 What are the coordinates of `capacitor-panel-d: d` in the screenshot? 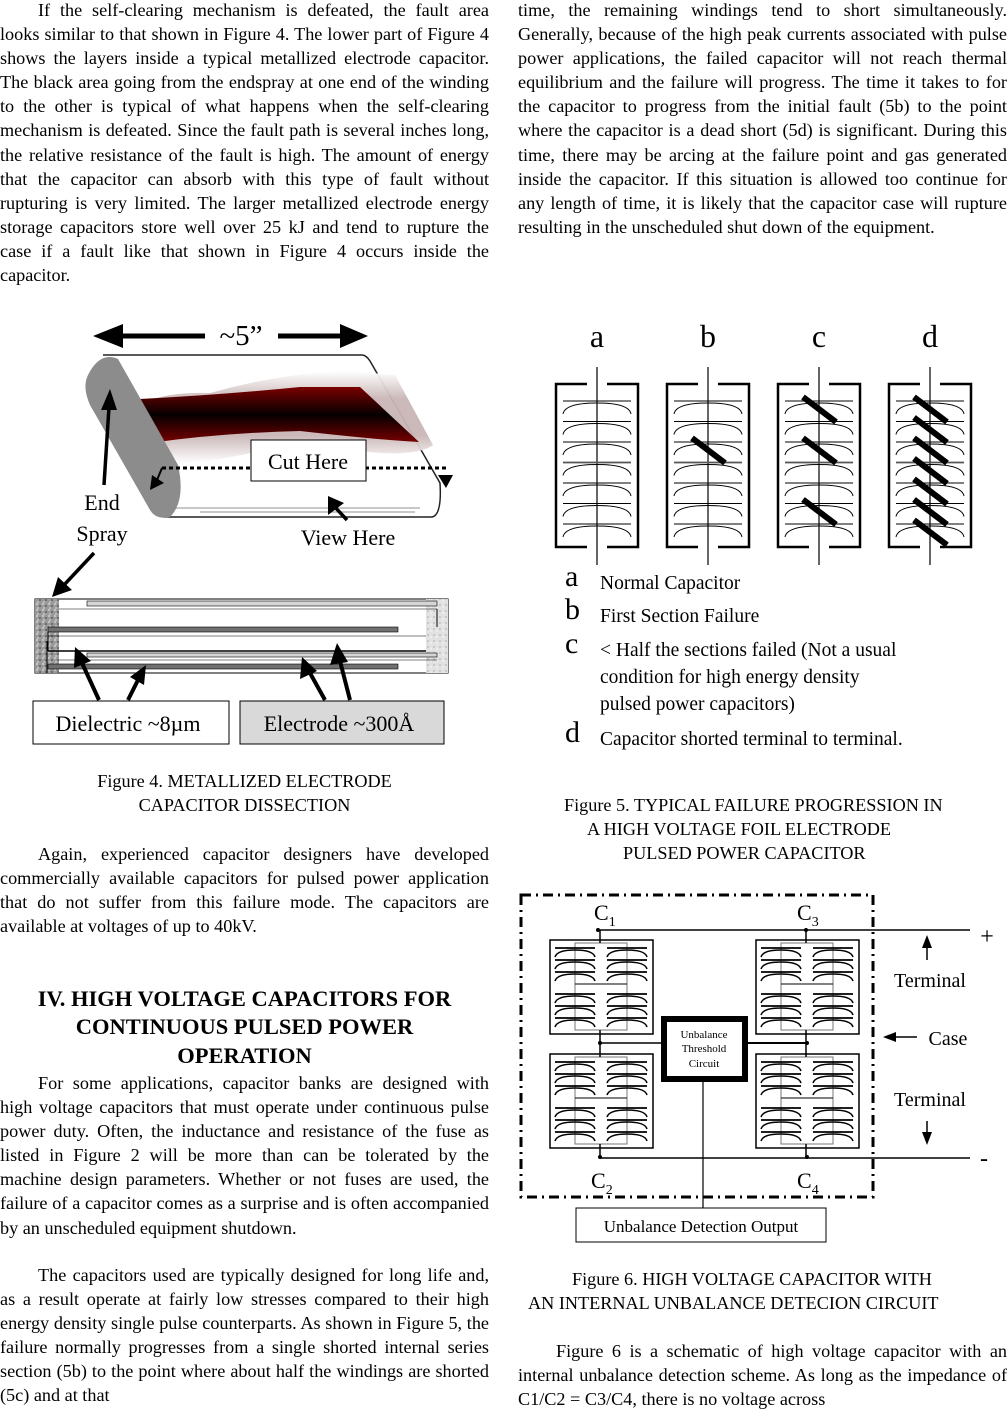 It's located at (930, 441).